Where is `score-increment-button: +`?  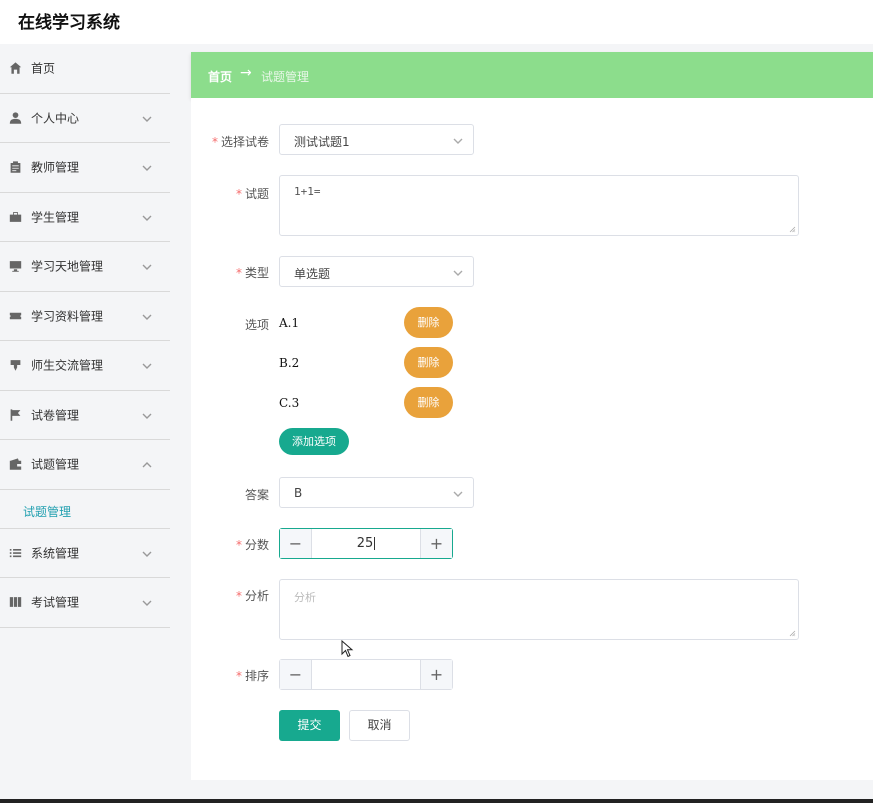
score-increment-button: + is located at coordinates (436, 543).